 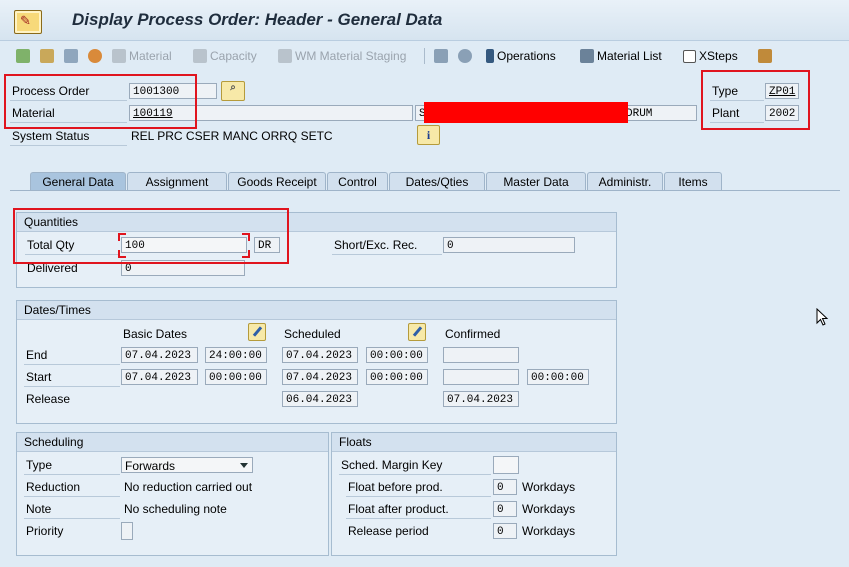 What do you see at coordinates (150, 466) in the screenshot?
I see `scheduling-type-value: Forwards` at bounding box center [150, 466].